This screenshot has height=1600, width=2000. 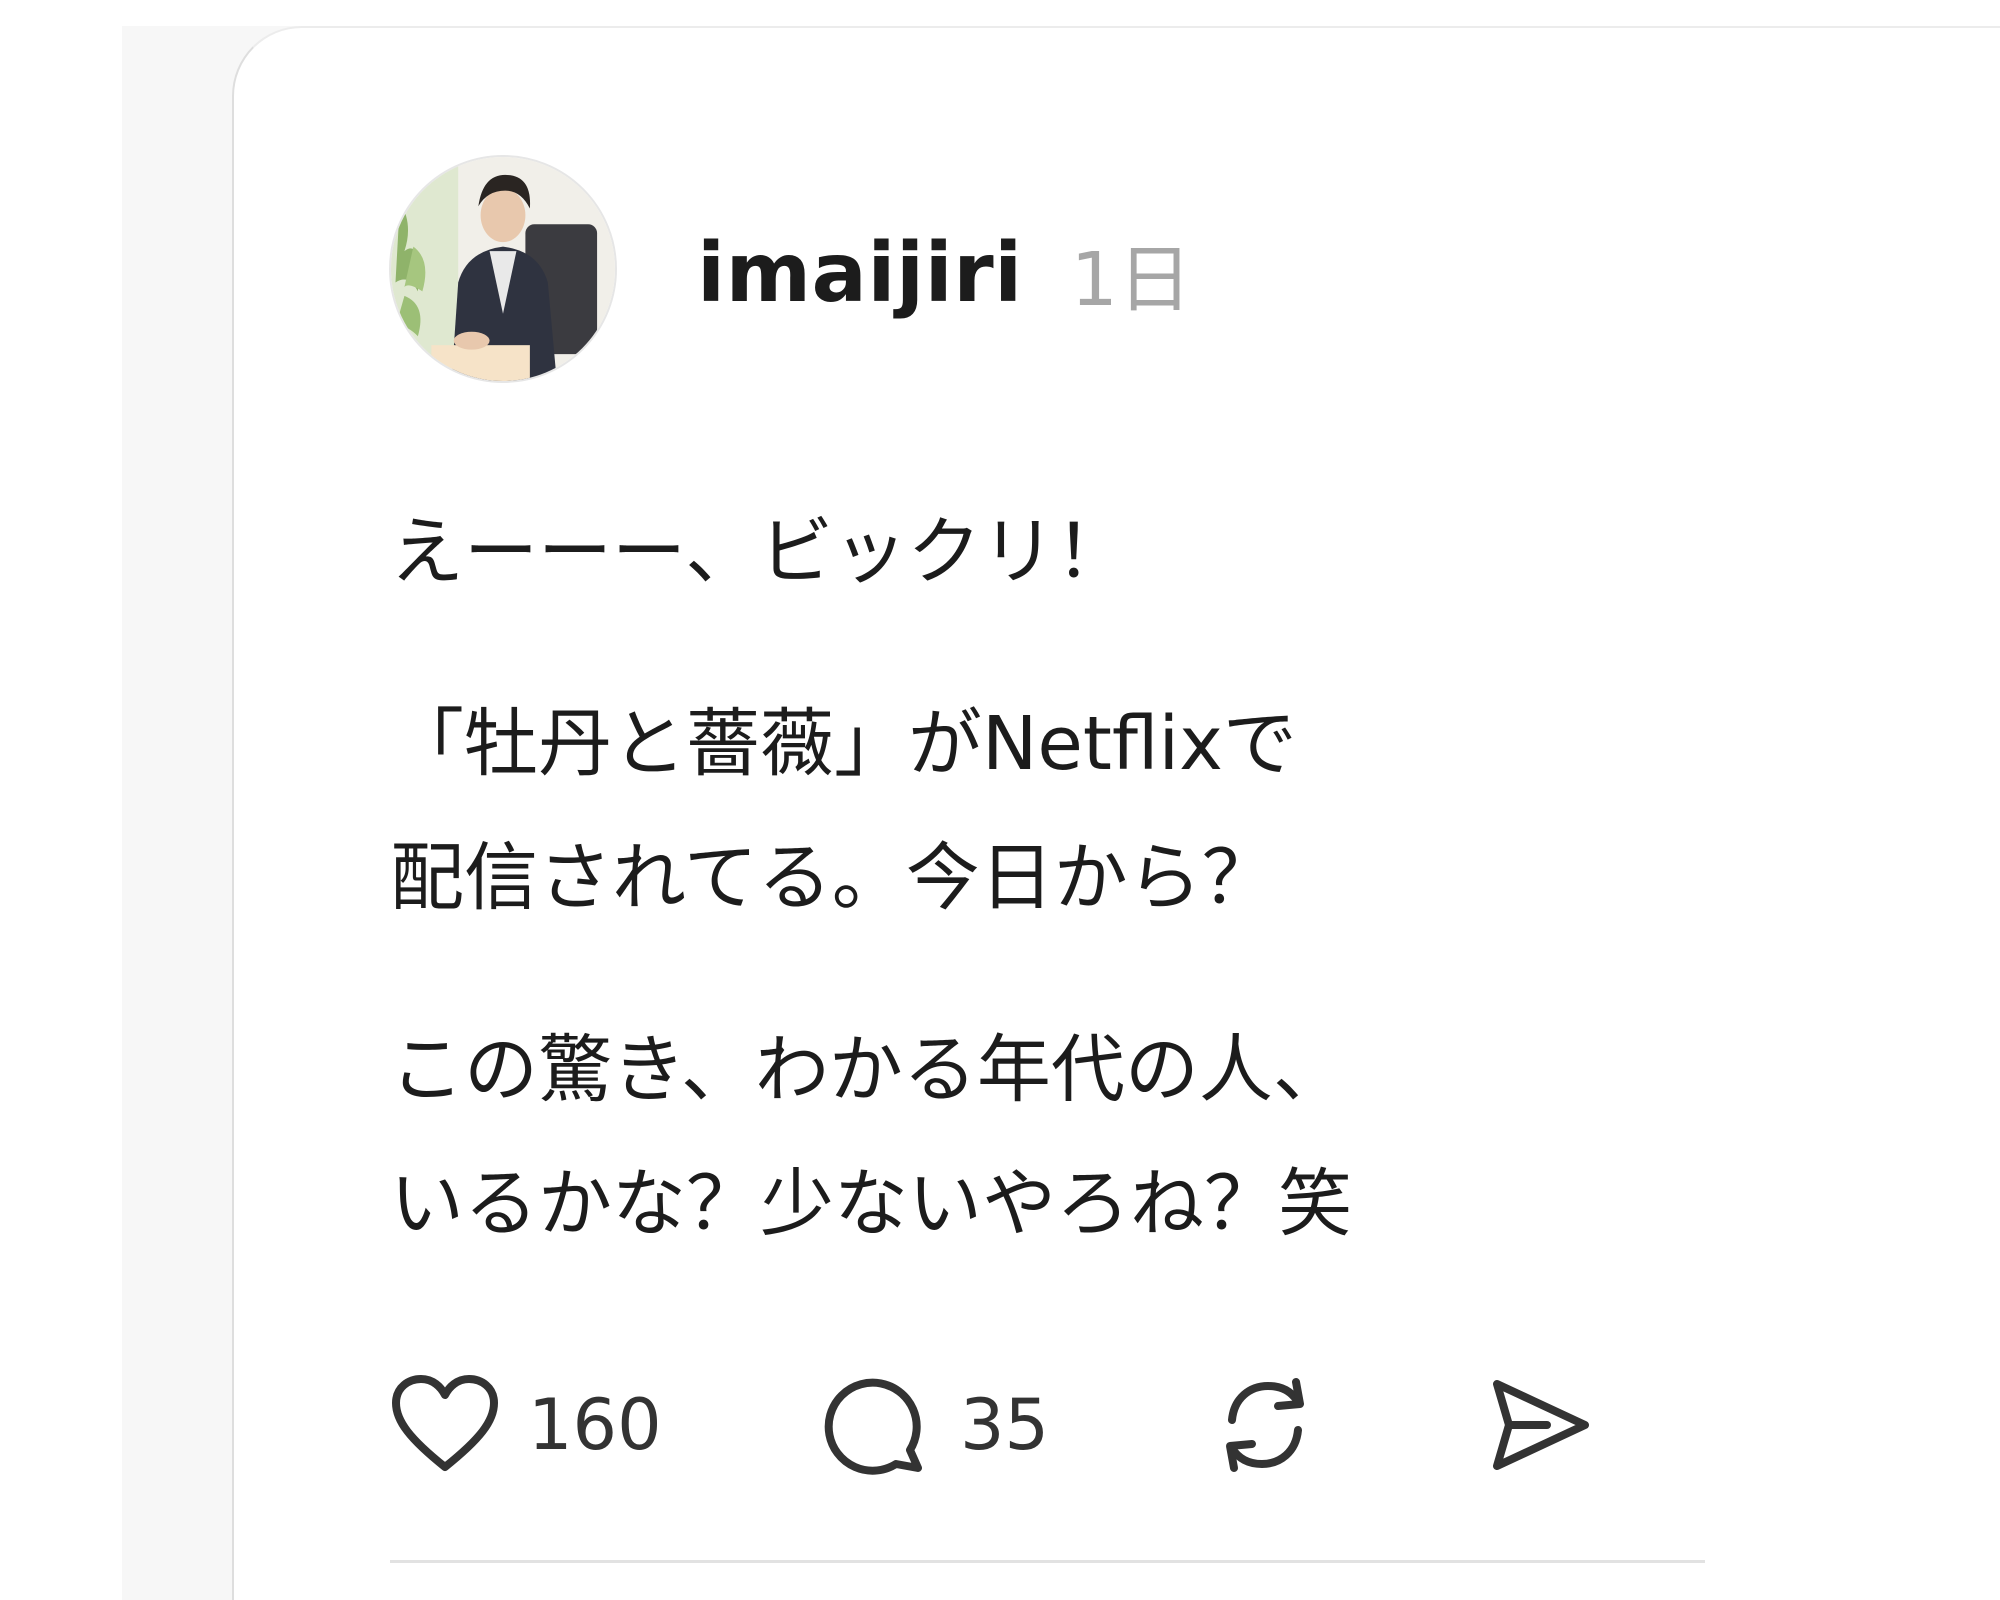 I want to click on share-button, so click(x=1540, y=1425).